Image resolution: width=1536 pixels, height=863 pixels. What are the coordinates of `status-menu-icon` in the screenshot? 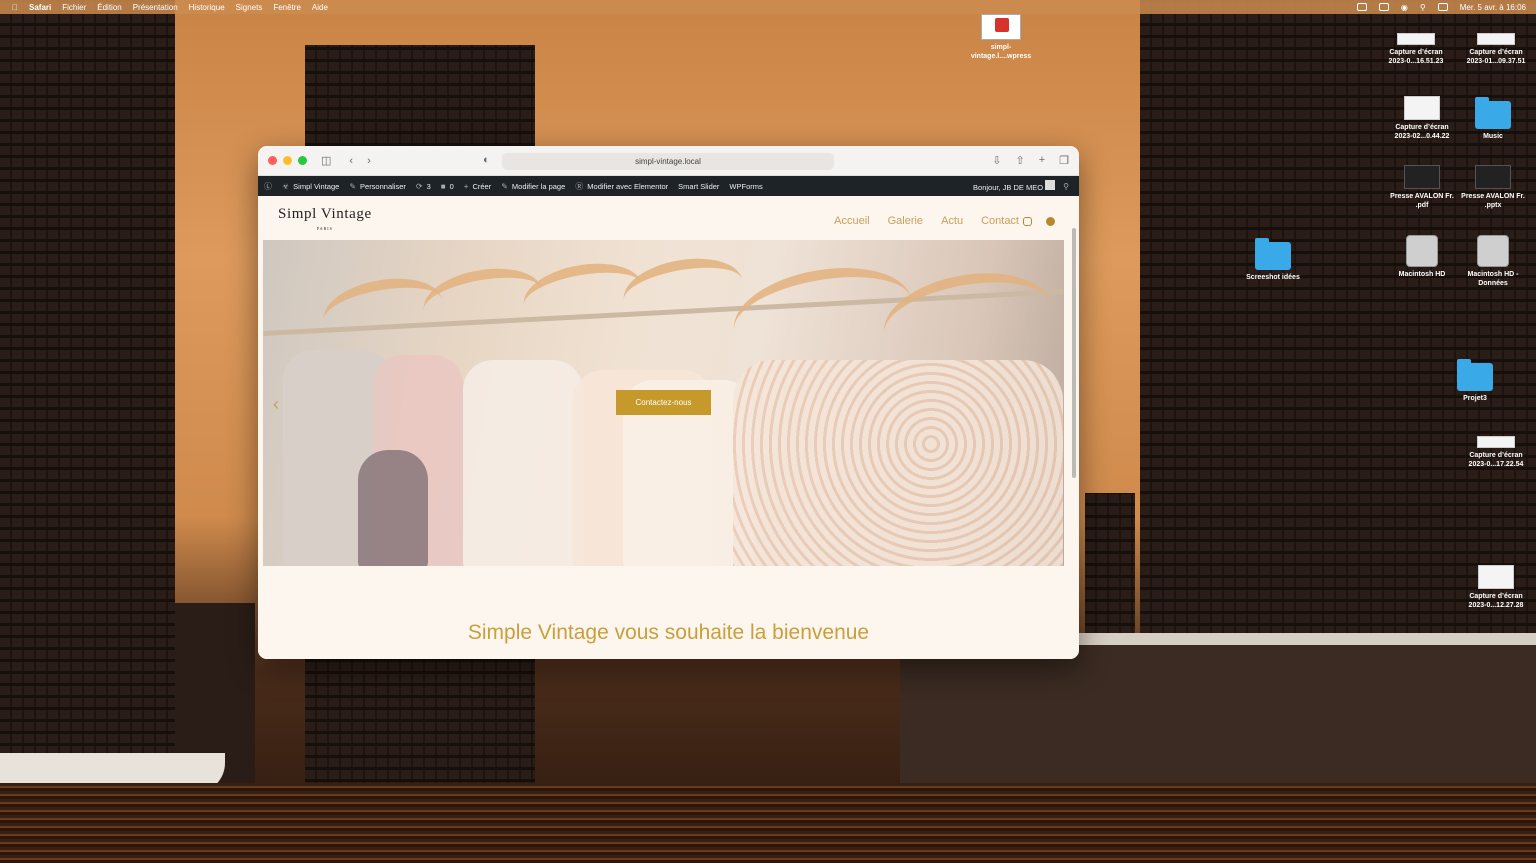 It's located at (1361, 7).